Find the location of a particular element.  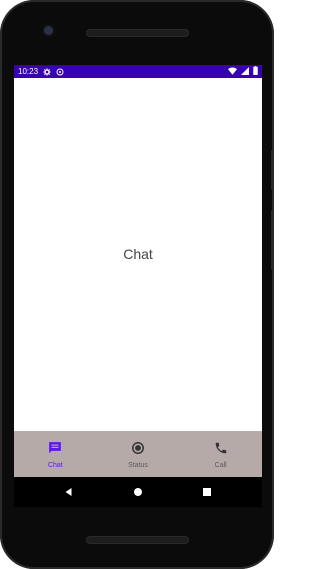

nav-item-status: Status is located at coordinates (138, 454).